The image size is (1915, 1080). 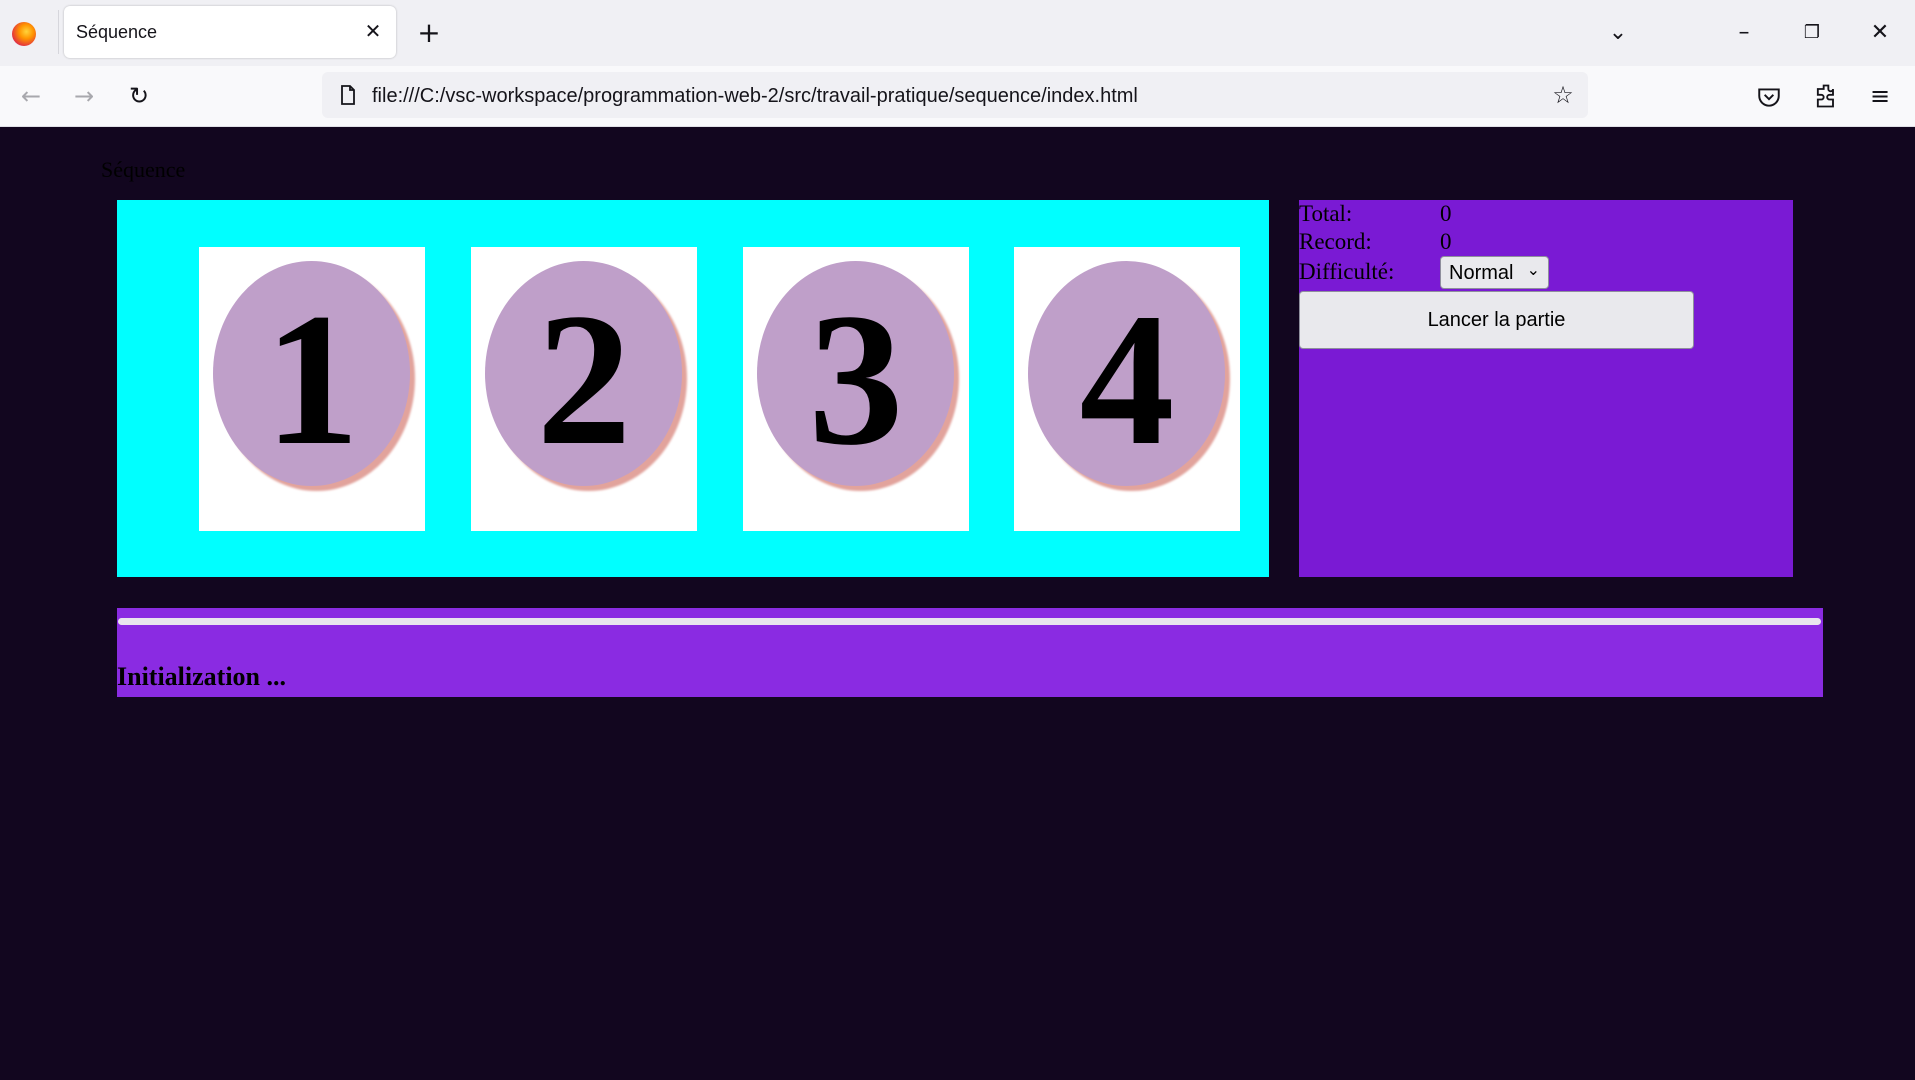 I want to click on sequence-card-2: 2, so click(x=584, y=389).